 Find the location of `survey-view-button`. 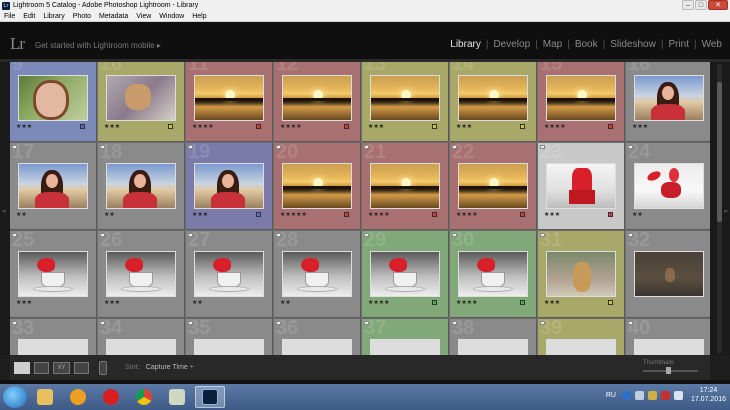

survey-view-button is located at coordinates (81, 367).